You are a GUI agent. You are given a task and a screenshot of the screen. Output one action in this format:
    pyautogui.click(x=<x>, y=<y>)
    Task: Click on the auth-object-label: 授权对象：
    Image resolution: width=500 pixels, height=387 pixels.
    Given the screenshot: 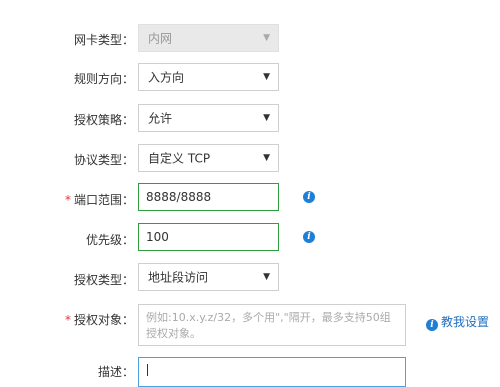 What is the action you would take?
    pyautogui.click(x=103, y=320)
    